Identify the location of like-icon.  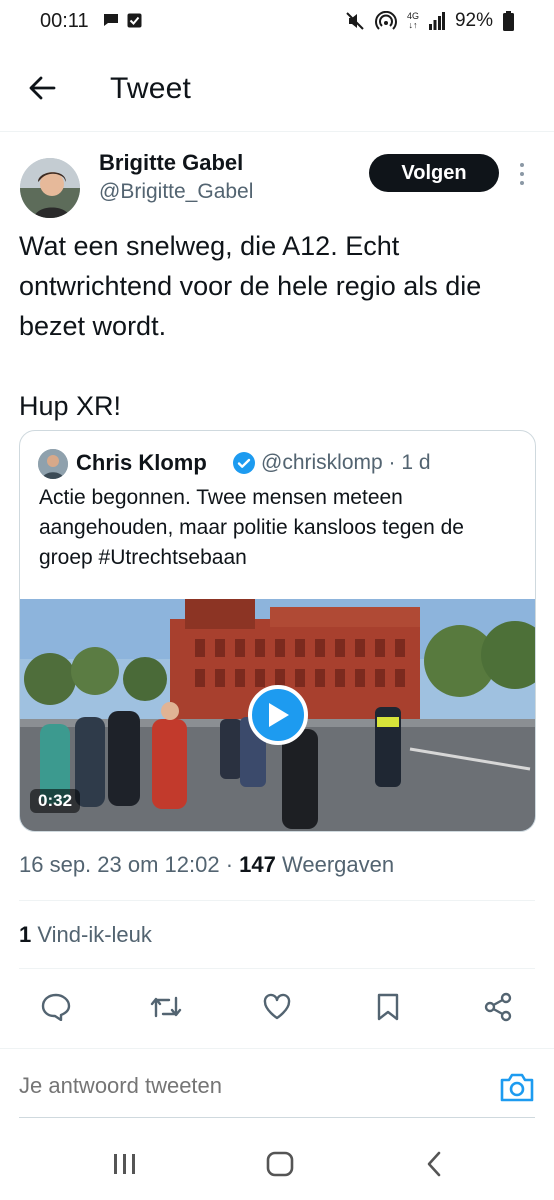
(277, 1006).